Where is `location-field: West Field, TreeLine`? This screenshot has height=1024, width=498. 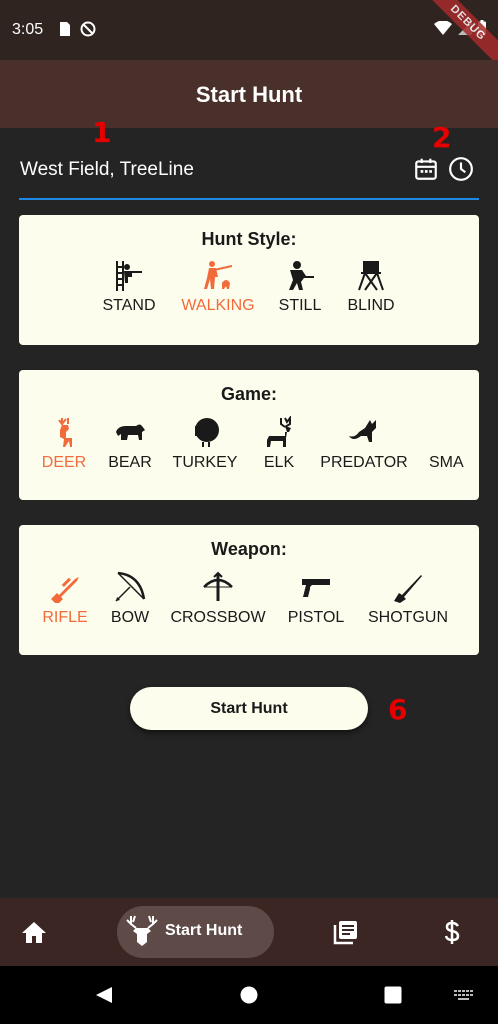
location-field: West Field, TreeLine is located at coordinates (249, 175).